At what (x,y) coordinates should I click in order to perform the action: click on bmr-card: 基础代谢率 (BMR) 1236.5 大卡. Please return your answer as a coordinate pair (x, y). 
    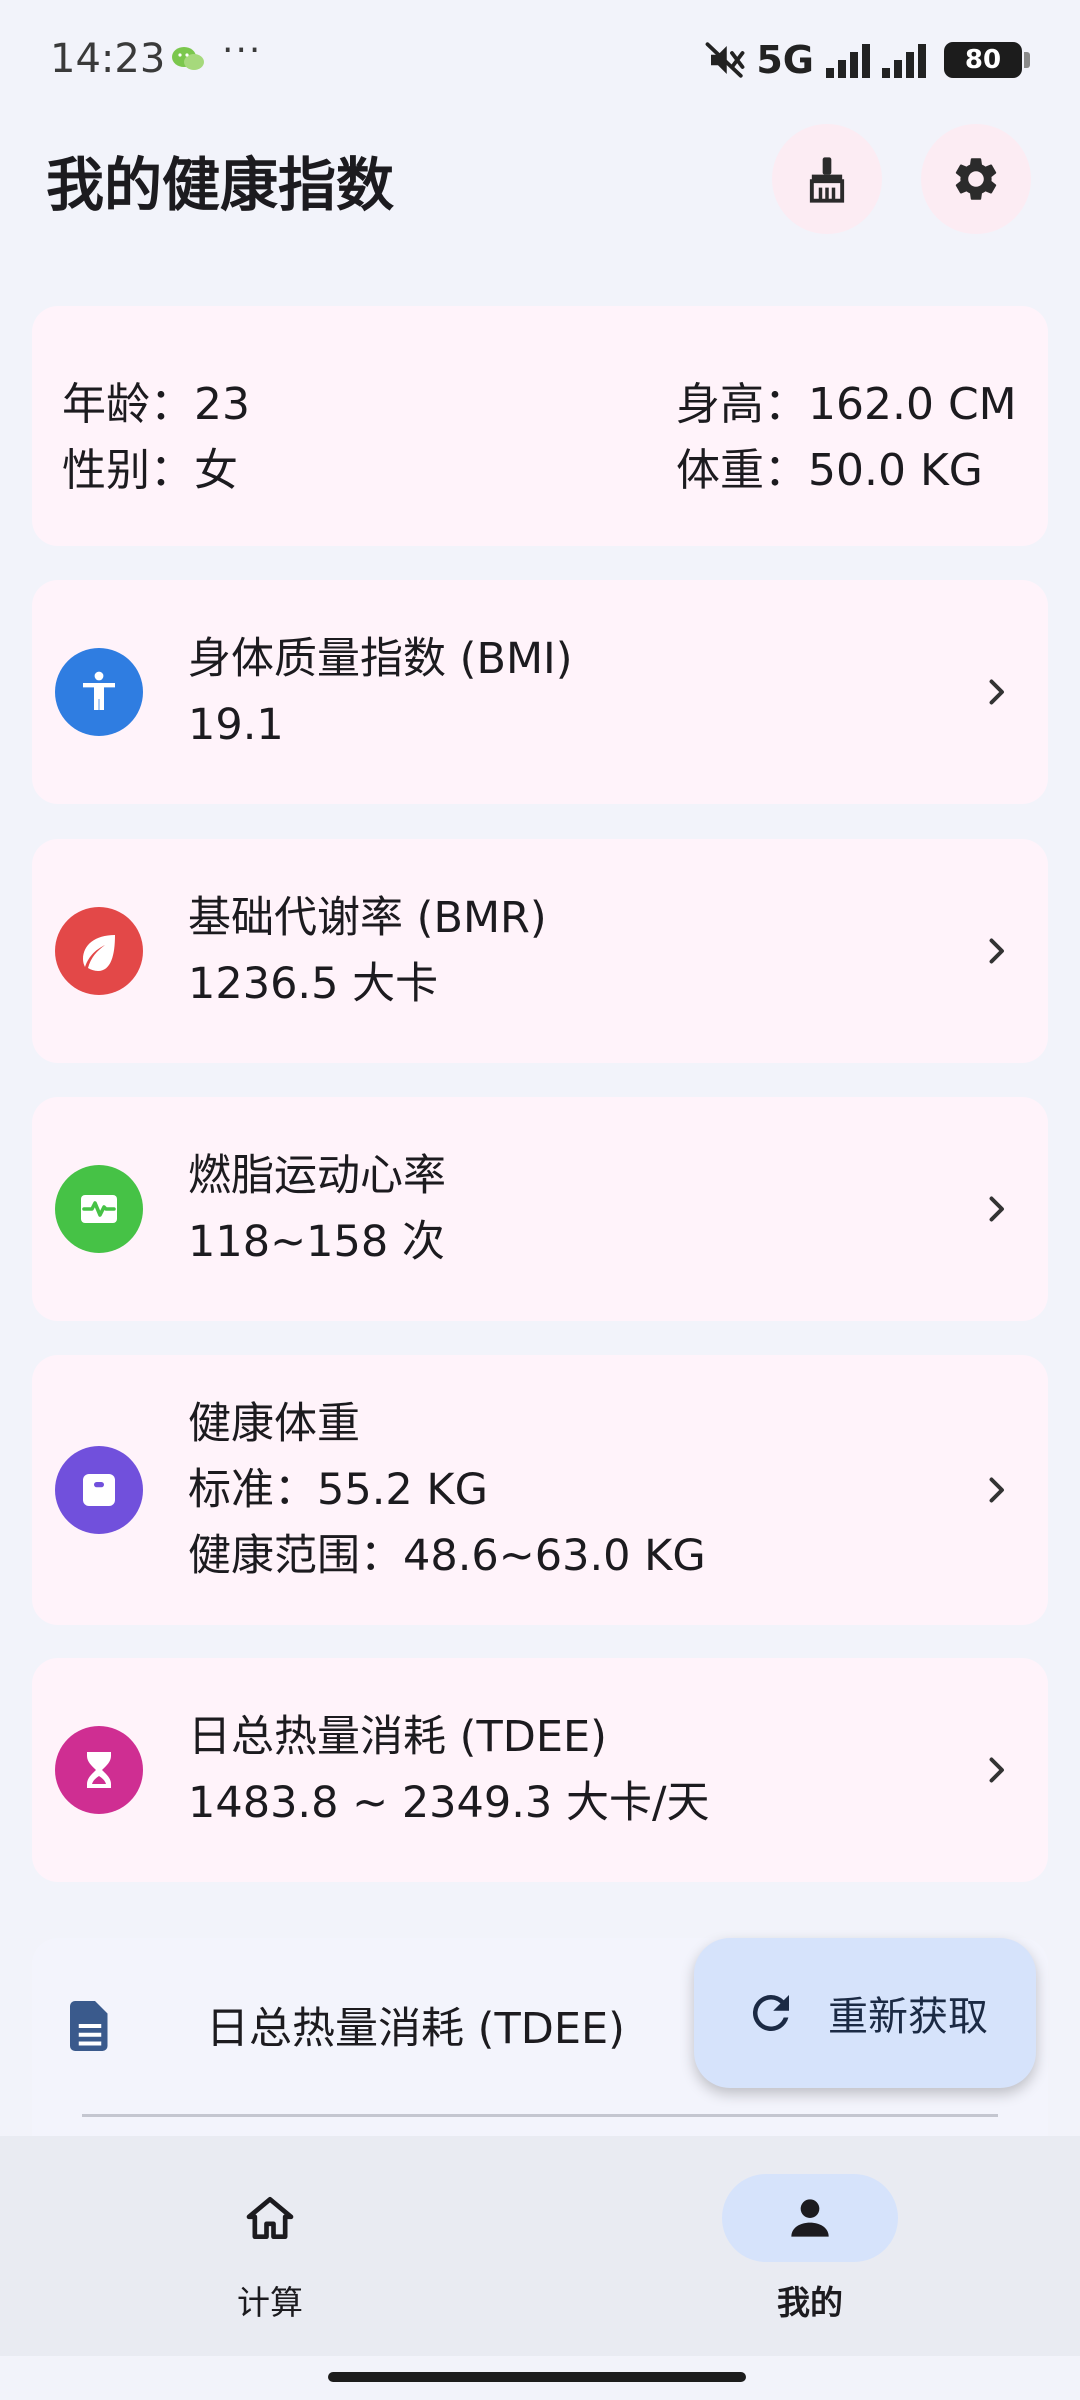
    Looking at the image, I should click on (540, 951).